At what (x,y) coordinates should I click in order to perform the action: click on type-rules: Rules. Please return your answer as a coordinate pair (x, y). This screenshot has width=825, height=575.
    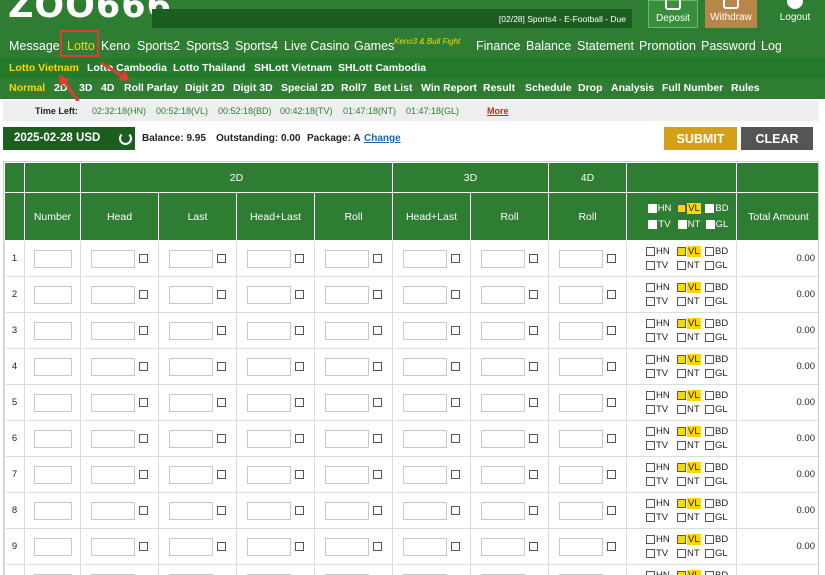
    Looking at the image, I should click on (745, 88).